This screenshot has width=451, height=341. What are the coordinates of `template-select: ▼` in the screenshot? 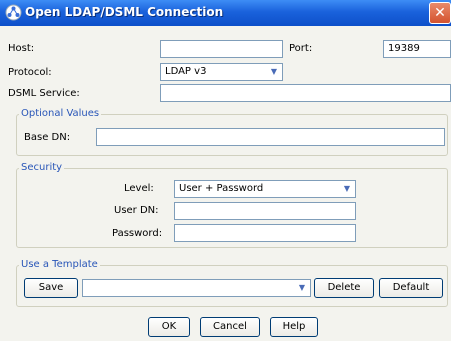 It's located at (196, 288).